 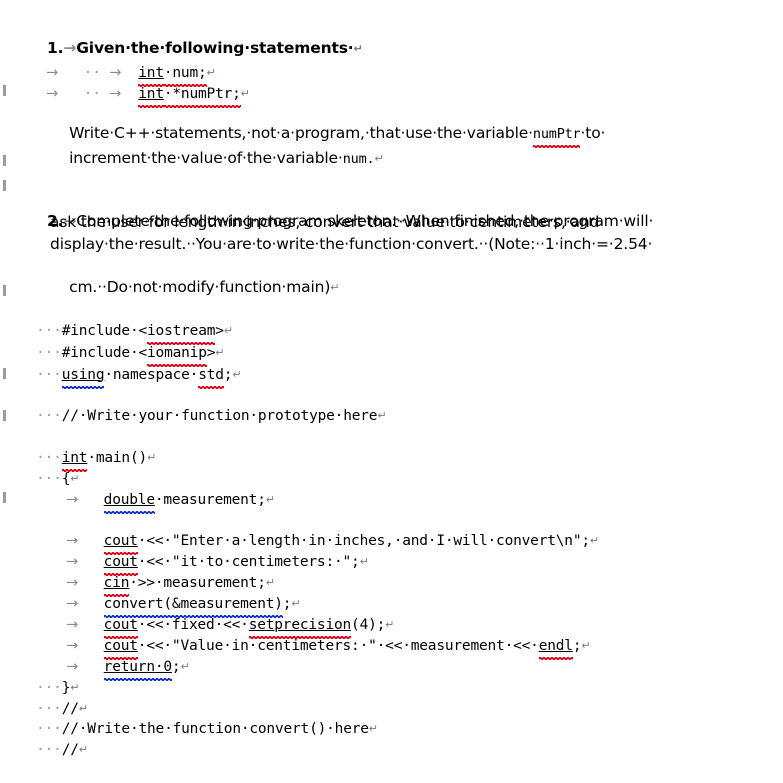 I want to click on spelling-error-endl: endl, so click(x=555, y=648).